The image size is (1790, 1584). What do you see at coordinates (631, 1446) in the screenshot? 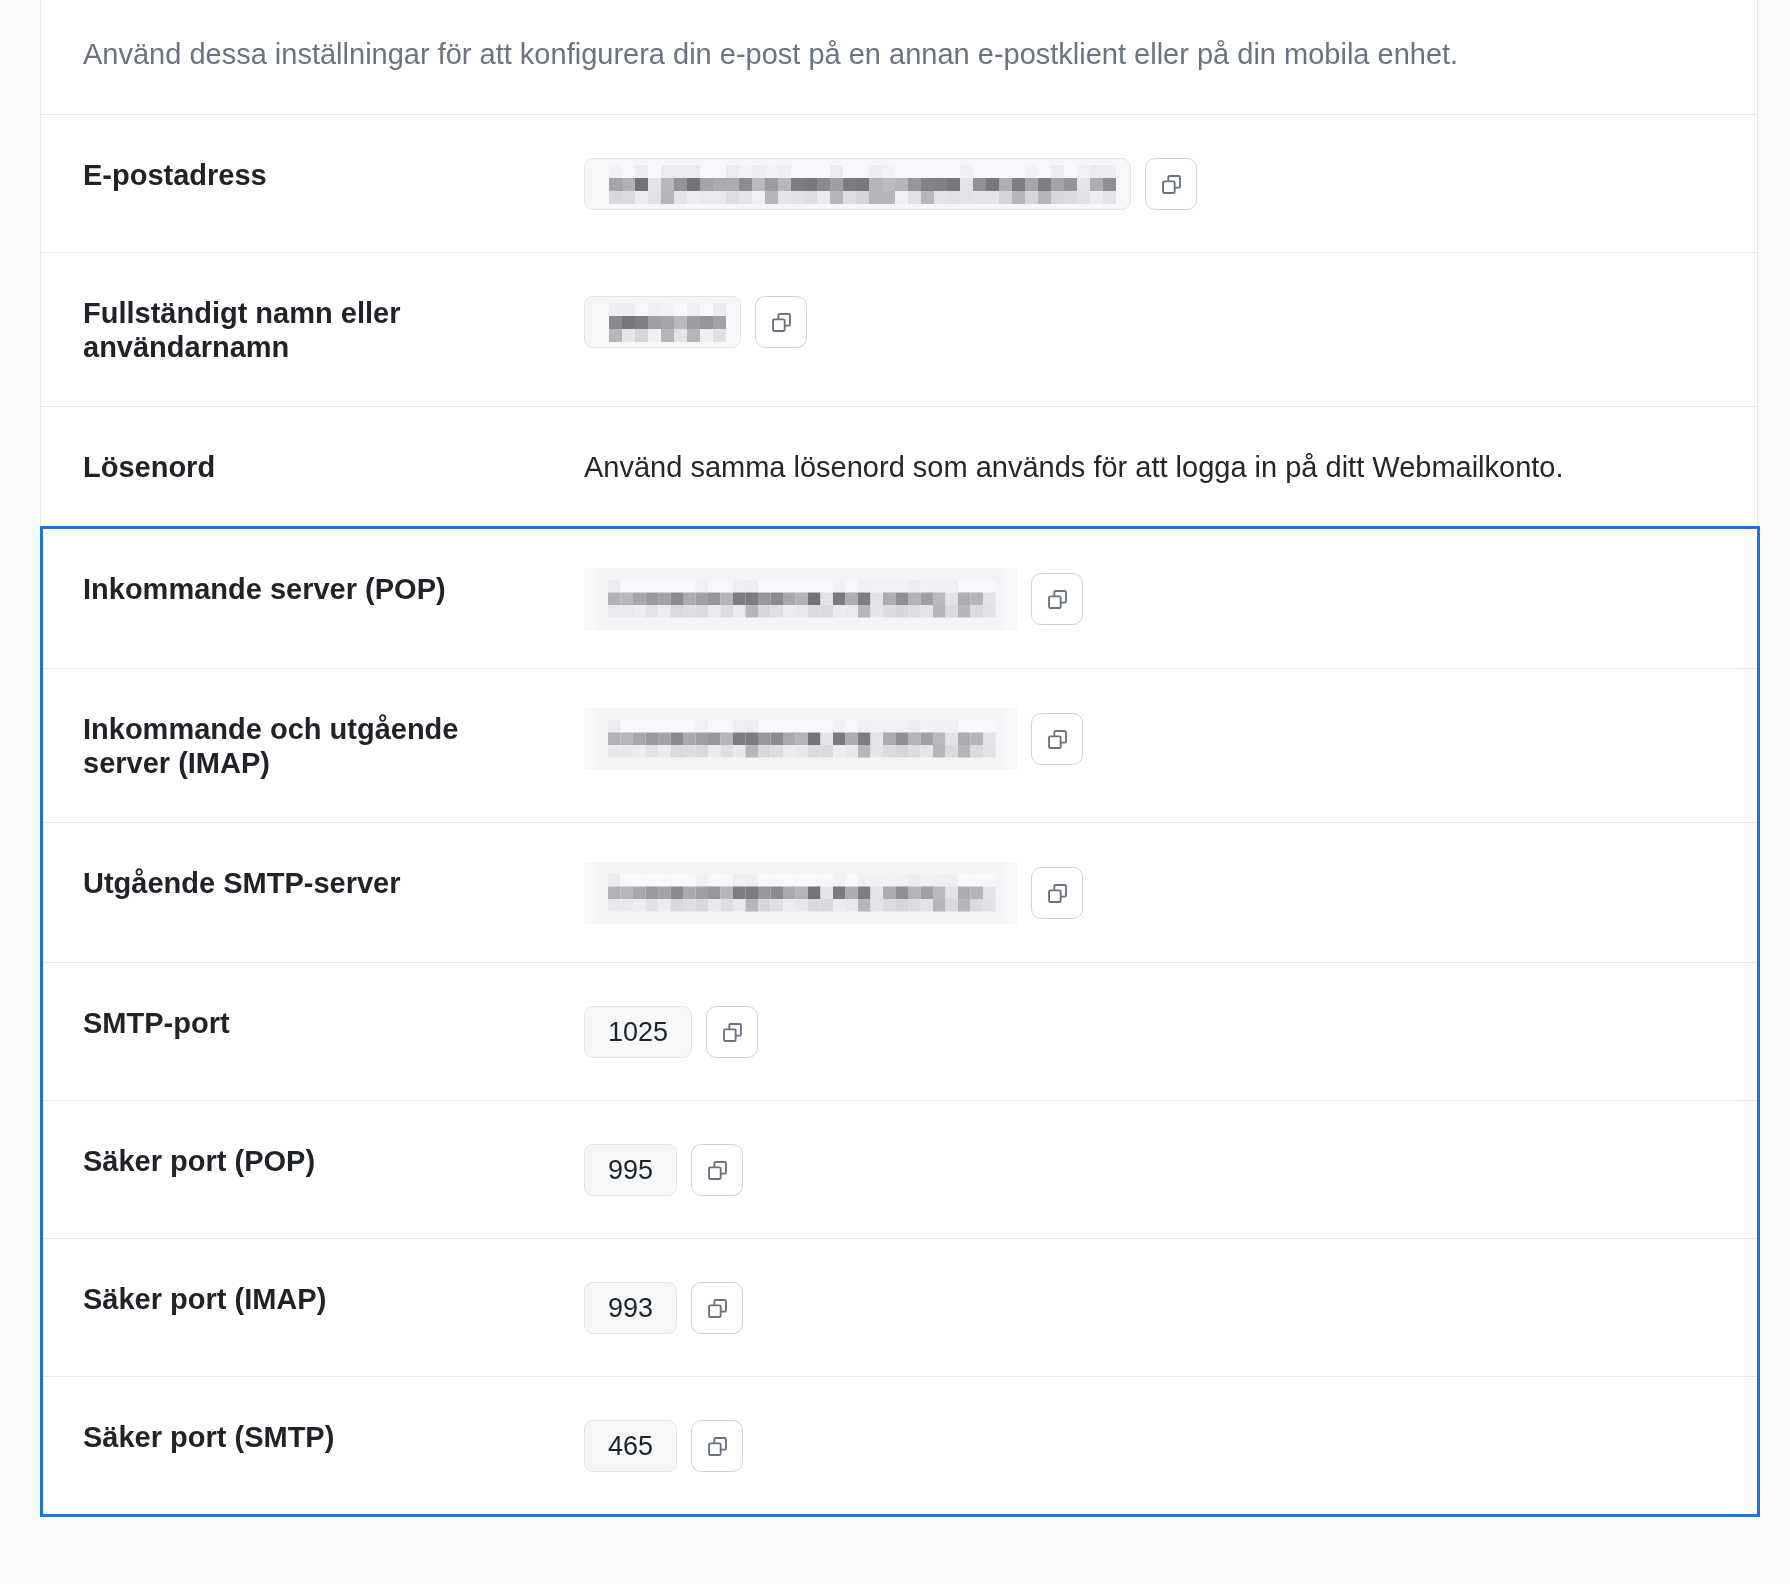
I see `value-field: 465` at bounding box center [631, 1446].